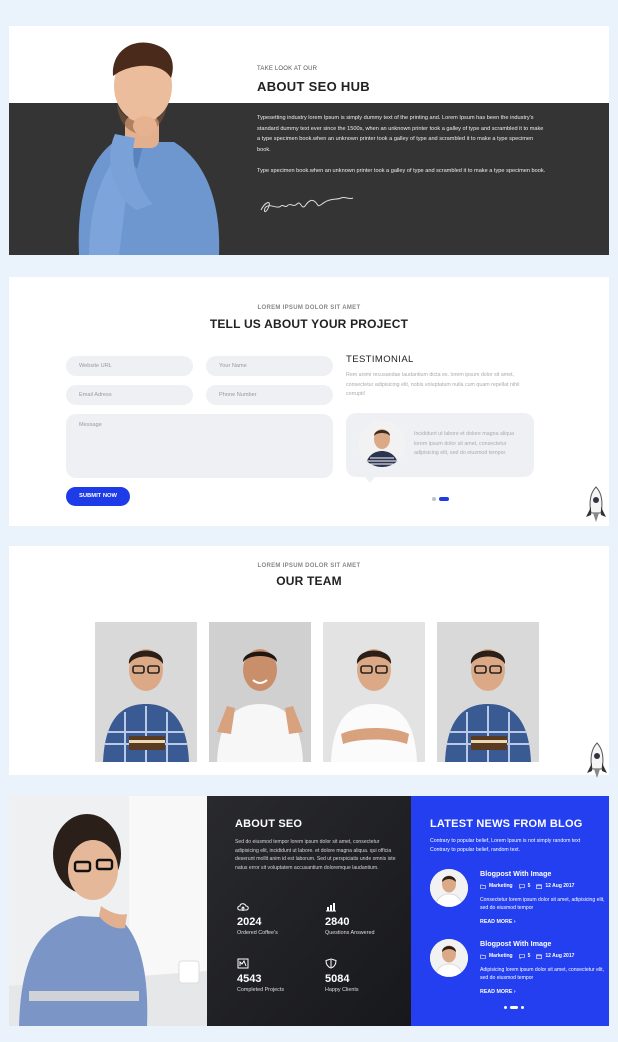  What do you see at coordinates (309, 324) in the screenshot?
I see `project-title: TELL US ABOUT YOUR PROJECT` at bounding box center [309, 324].